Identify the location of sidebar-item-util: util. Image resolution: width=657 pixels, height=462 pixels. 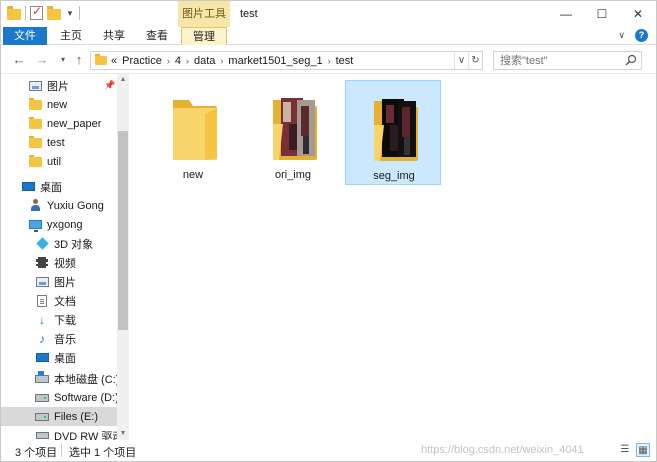
(59, 161).